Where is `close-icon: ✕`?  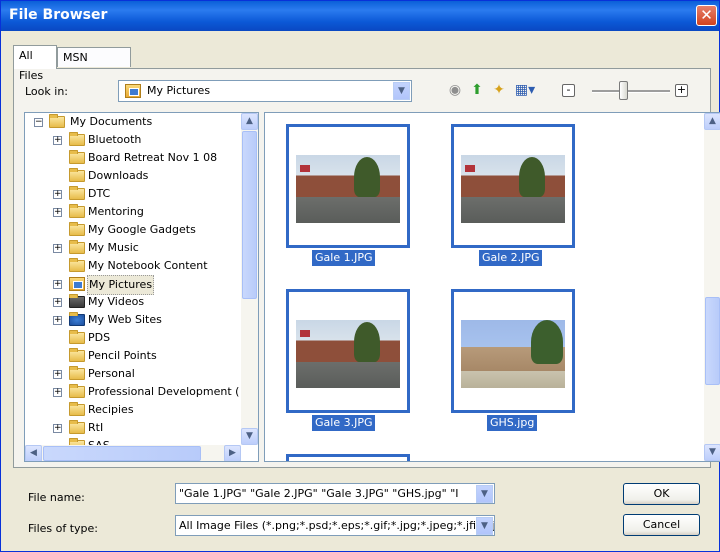
close-icon: ✕ is located at coordinates (706, 15).